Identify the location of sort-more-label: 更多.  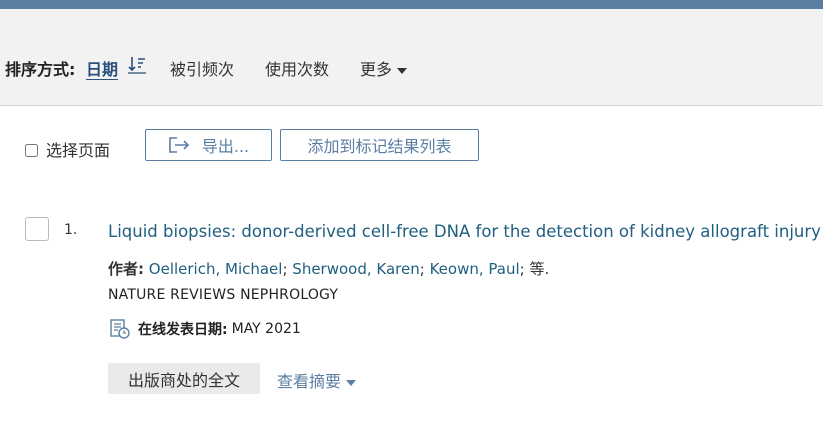
(376, 69).